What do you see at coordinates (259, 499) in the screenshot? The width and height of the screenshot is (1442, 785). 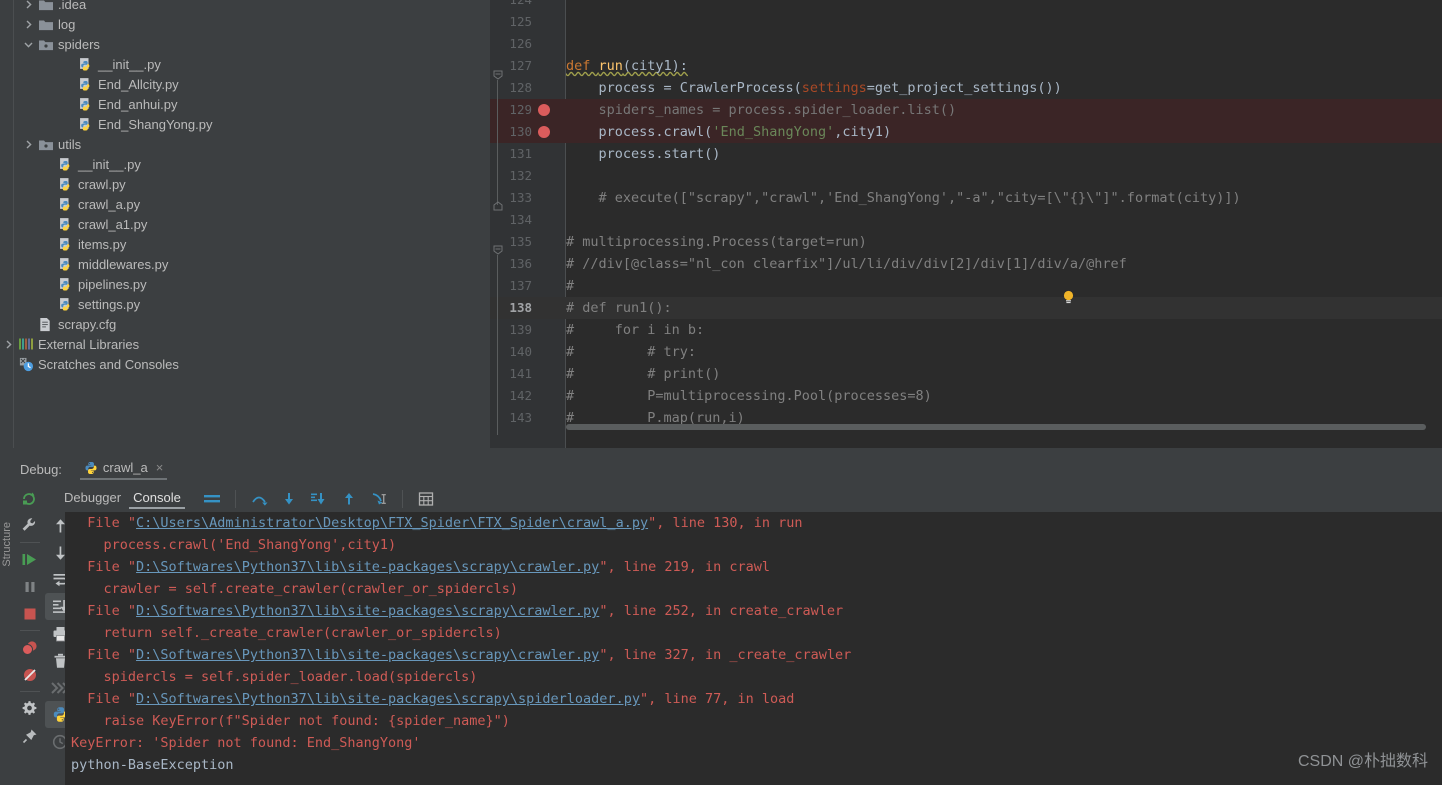 I see `step-over-icon` at bounding box center [259, 499].